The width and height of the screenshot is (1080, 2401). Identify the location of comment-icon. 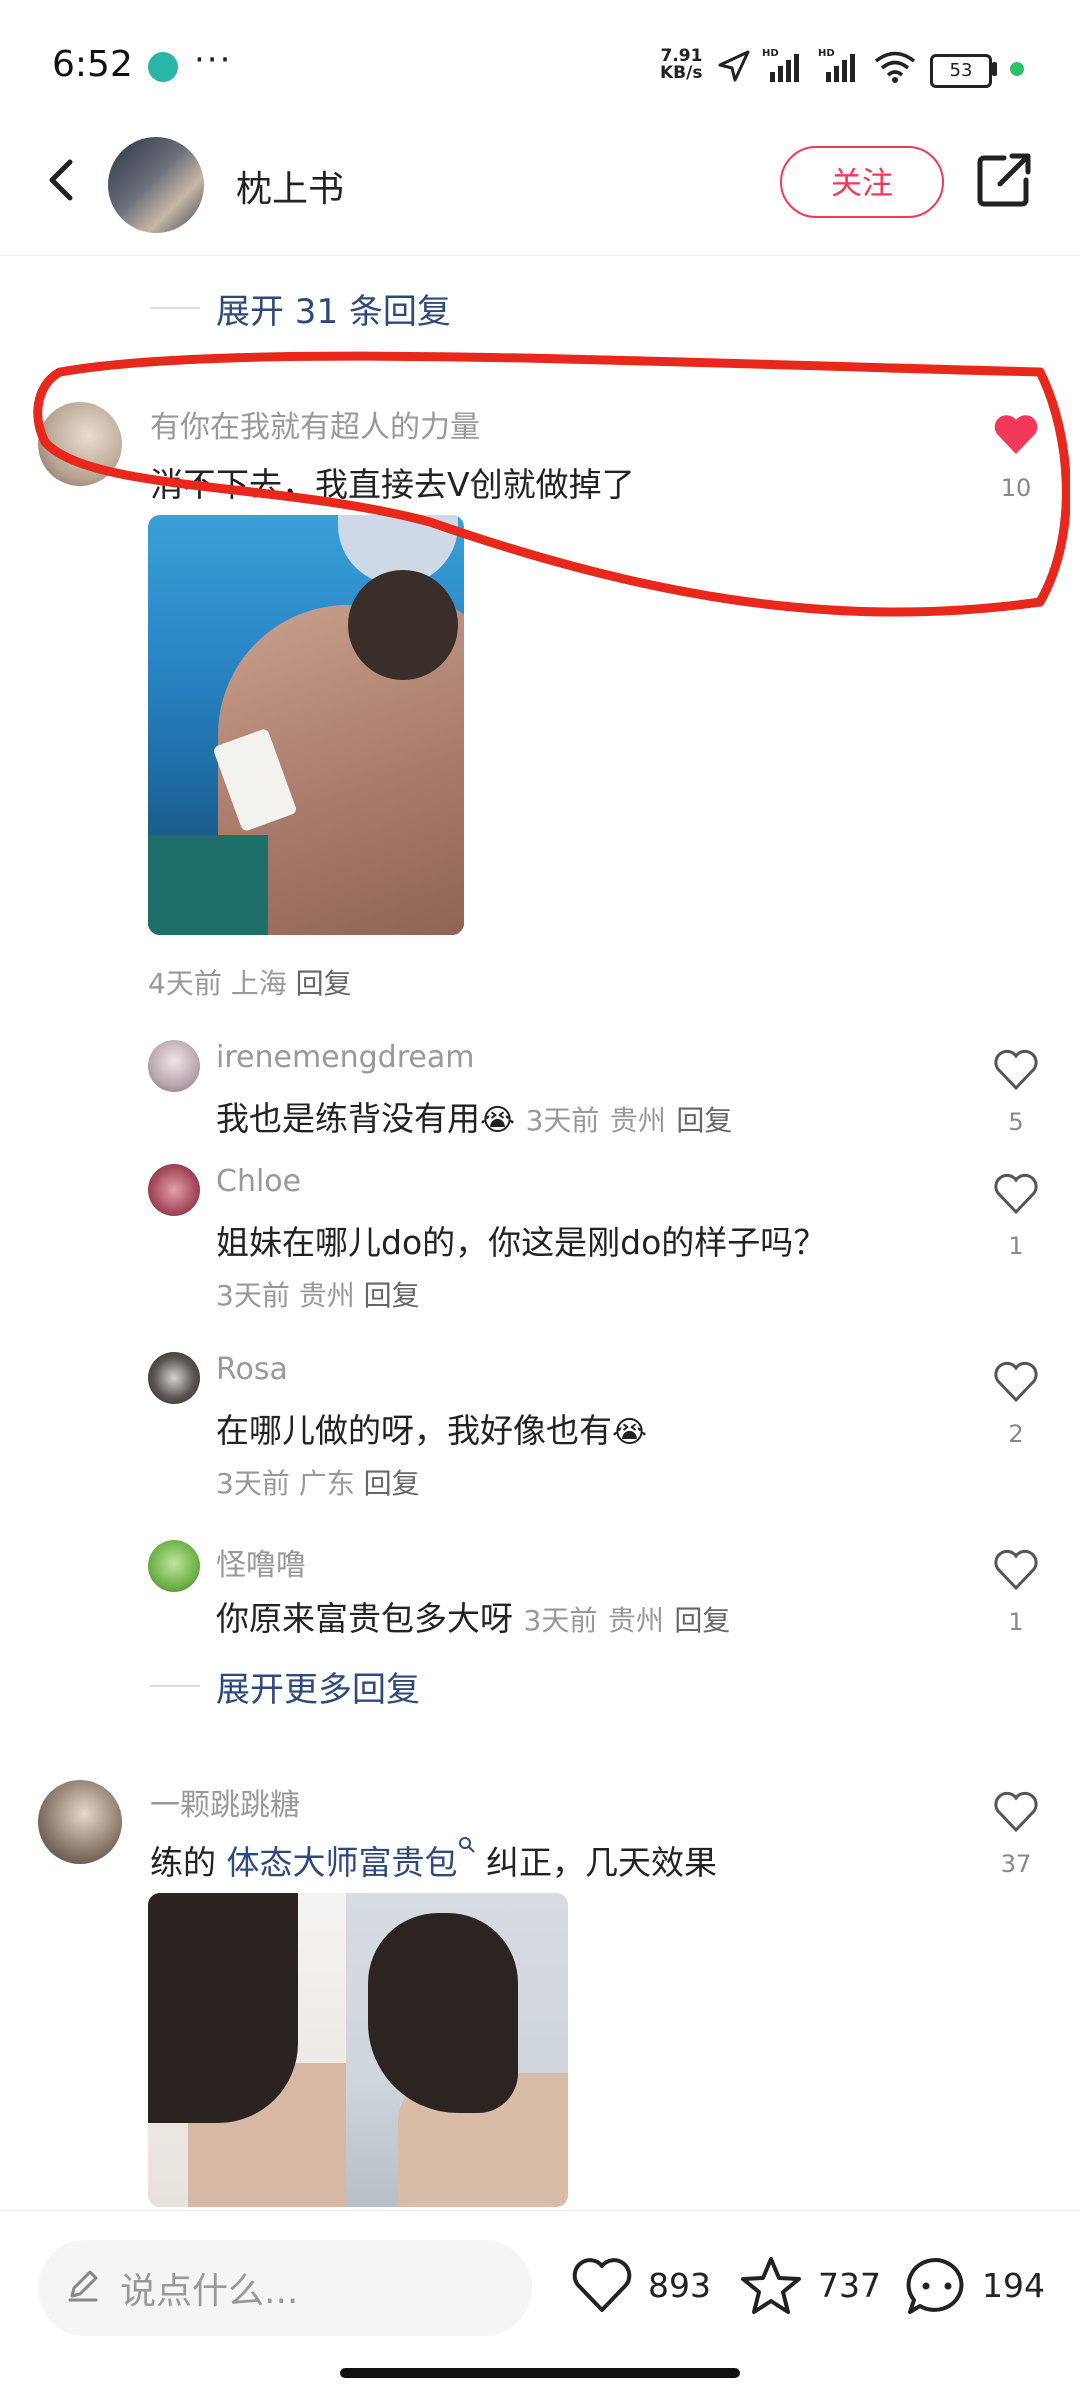
(937, 2286).